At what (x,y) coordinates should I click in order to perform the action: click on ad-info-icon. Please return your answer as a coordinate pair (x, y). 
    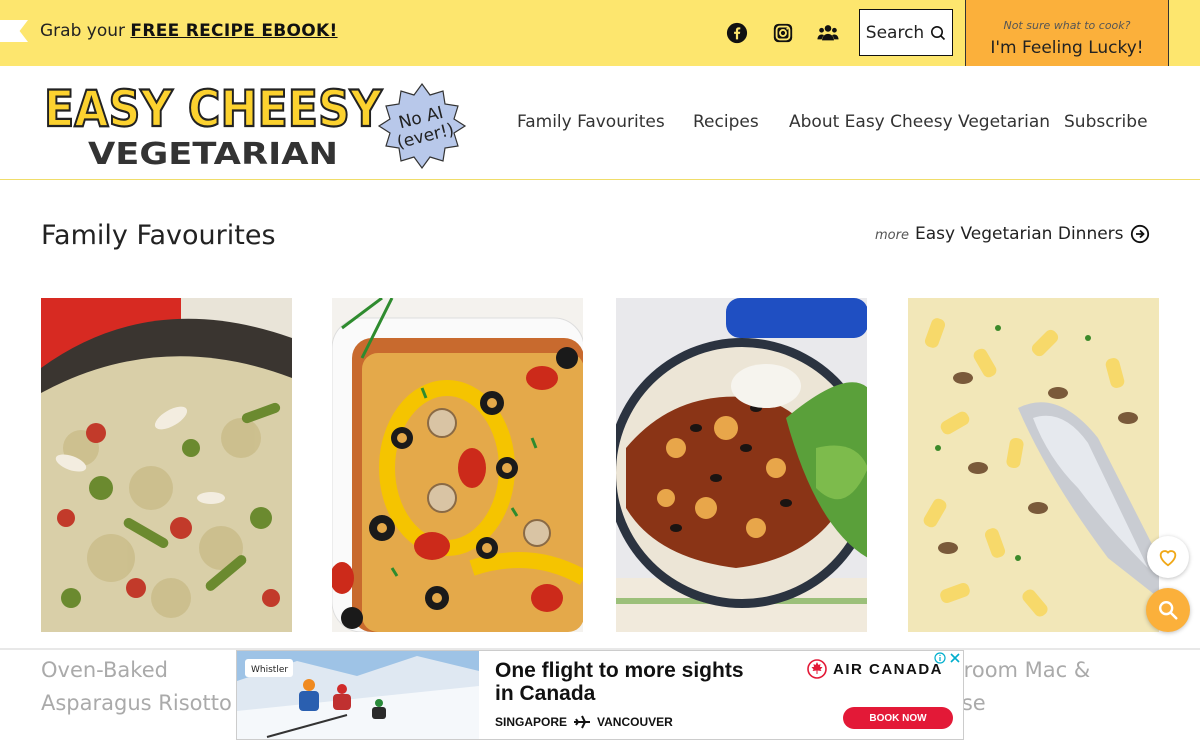
    Looking at the image, I should click on (940, 658).